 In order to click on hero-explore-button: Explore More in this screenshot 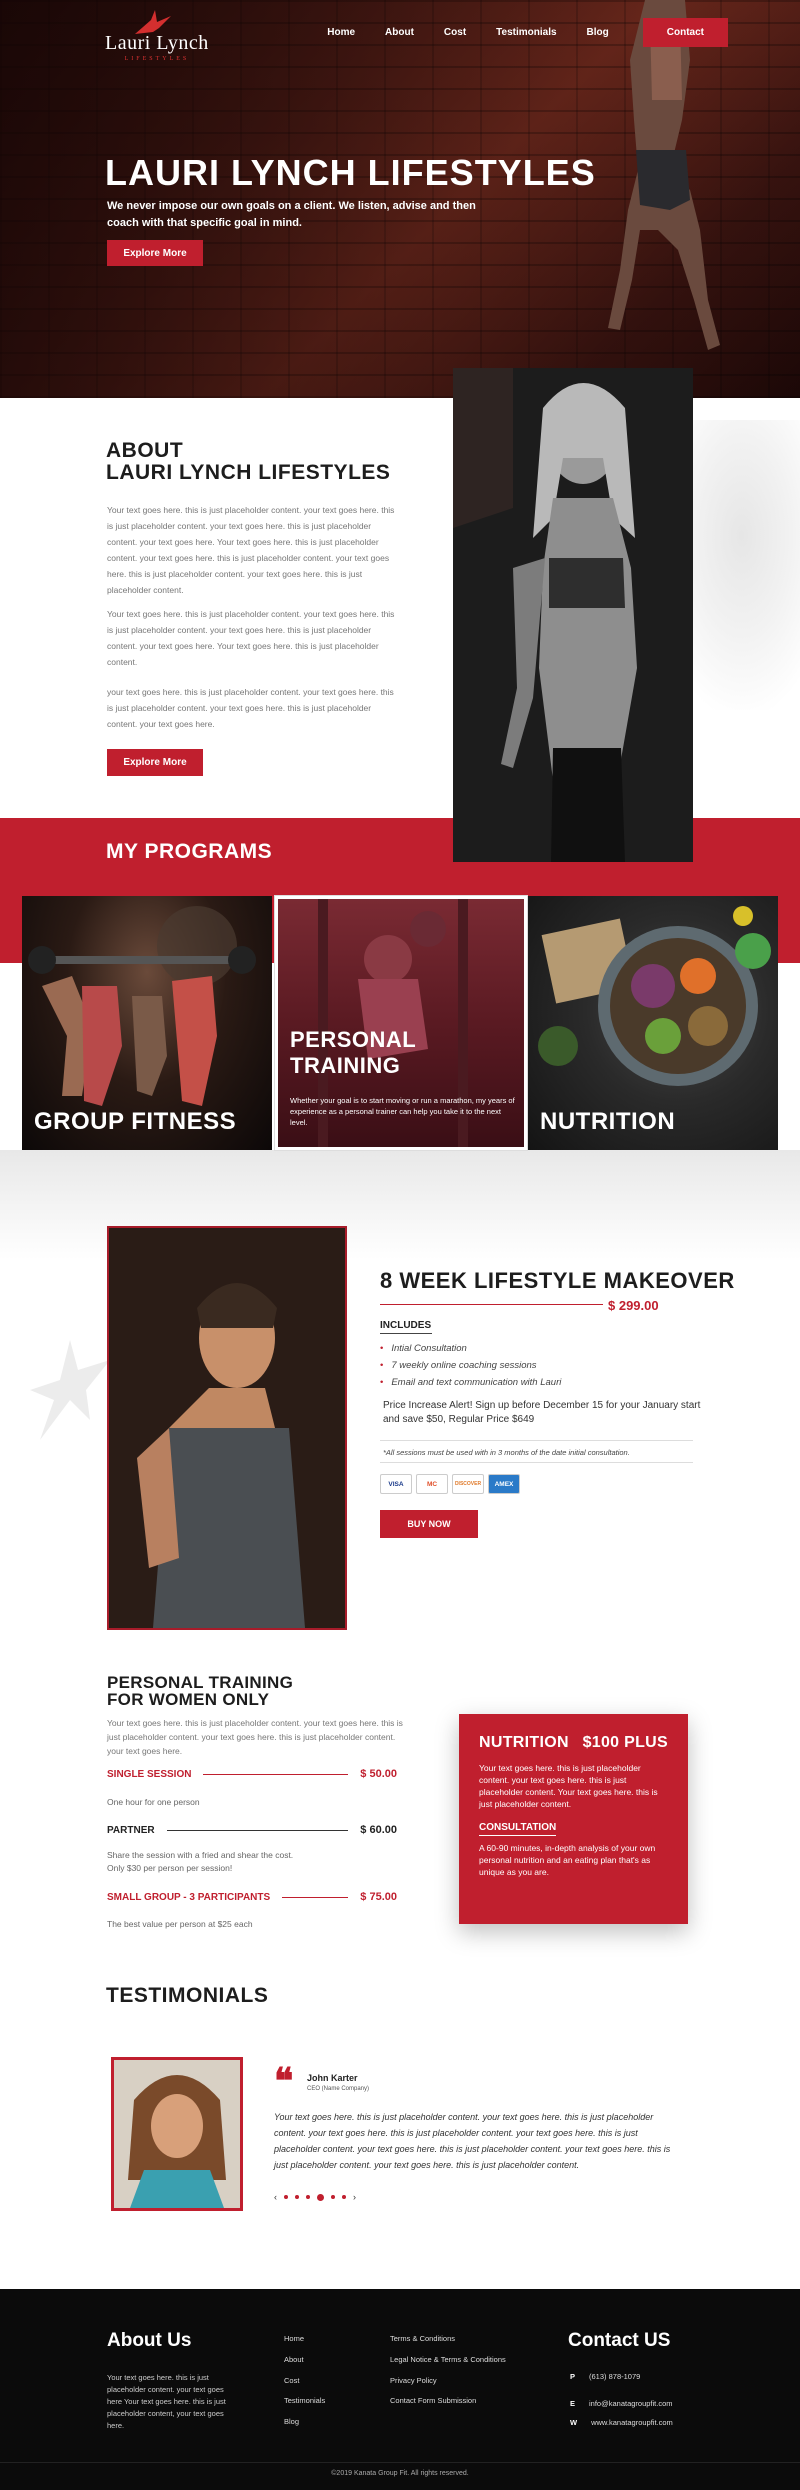, I will do `click(155, 253)`.